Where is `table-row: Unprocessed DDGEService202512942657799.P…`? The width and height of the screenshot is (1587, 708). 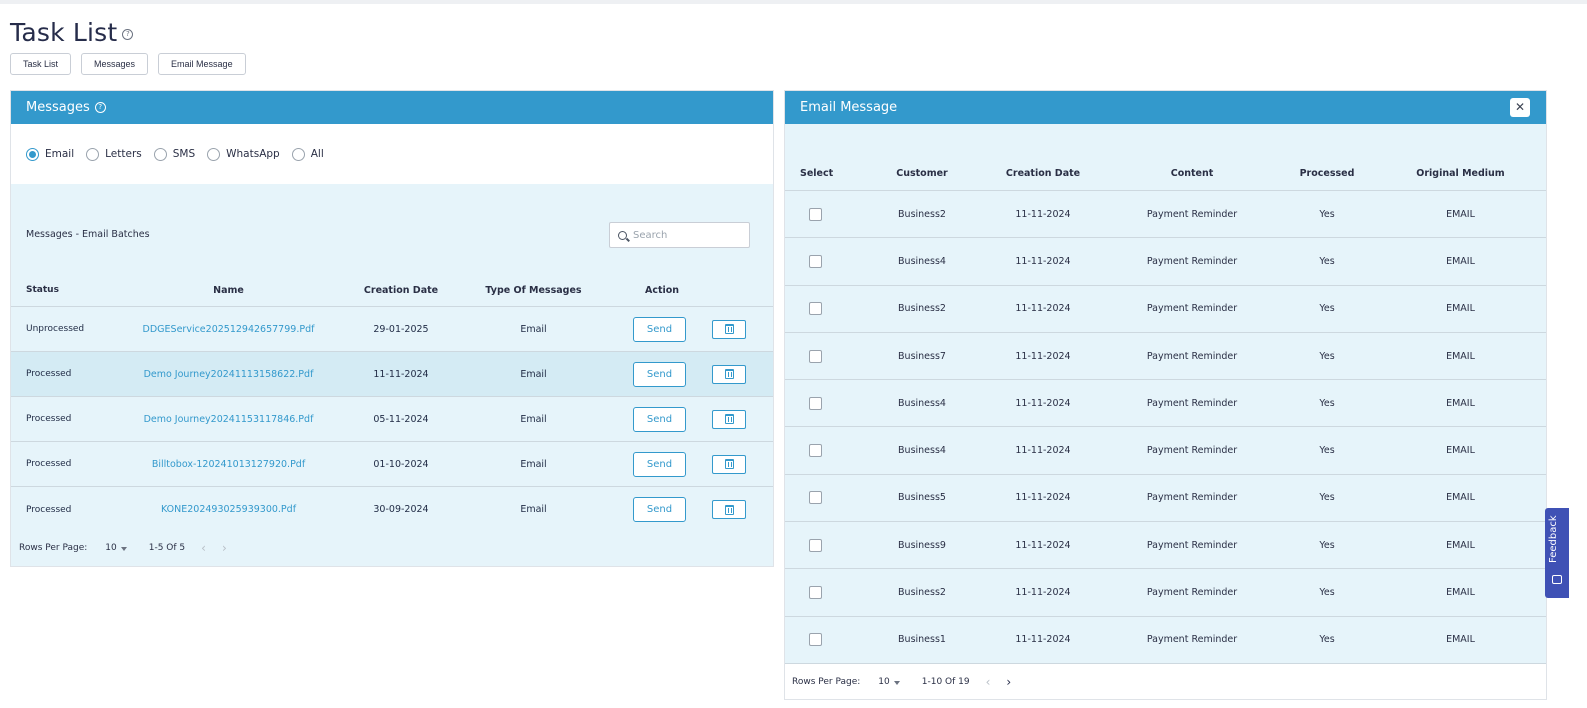 table-row: Unprocessed DDGEService202512942657799.P… is located at coordinates (392, 329).